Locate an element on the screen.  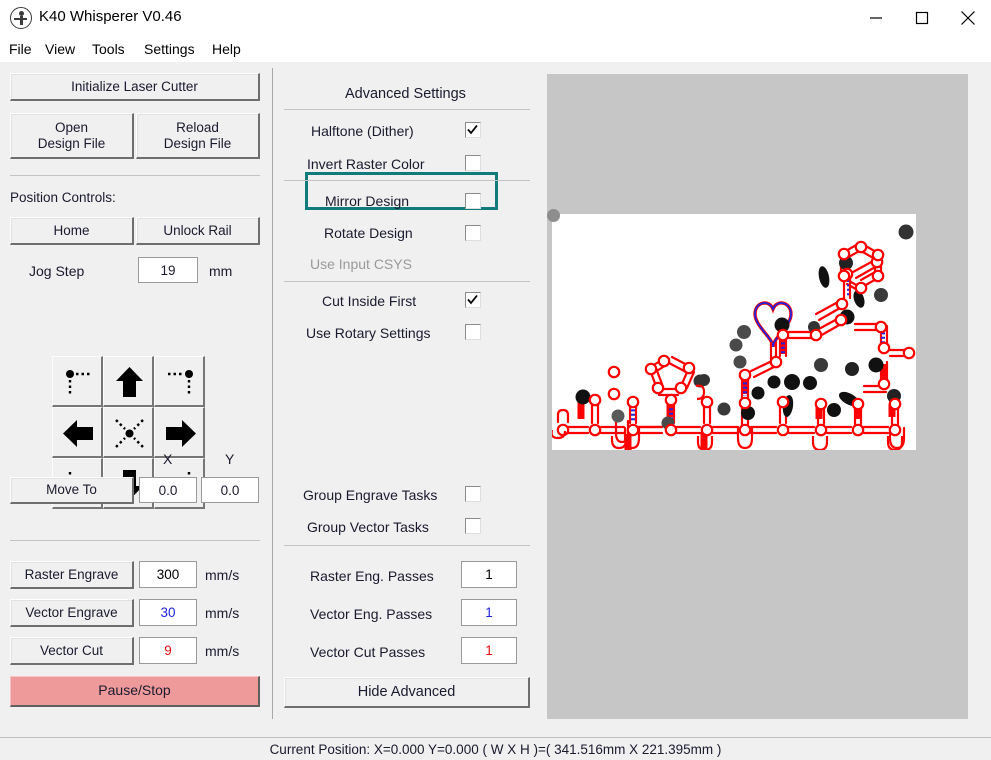
vector-cut-button: Vector Cut is located at coordinates (72, 651).